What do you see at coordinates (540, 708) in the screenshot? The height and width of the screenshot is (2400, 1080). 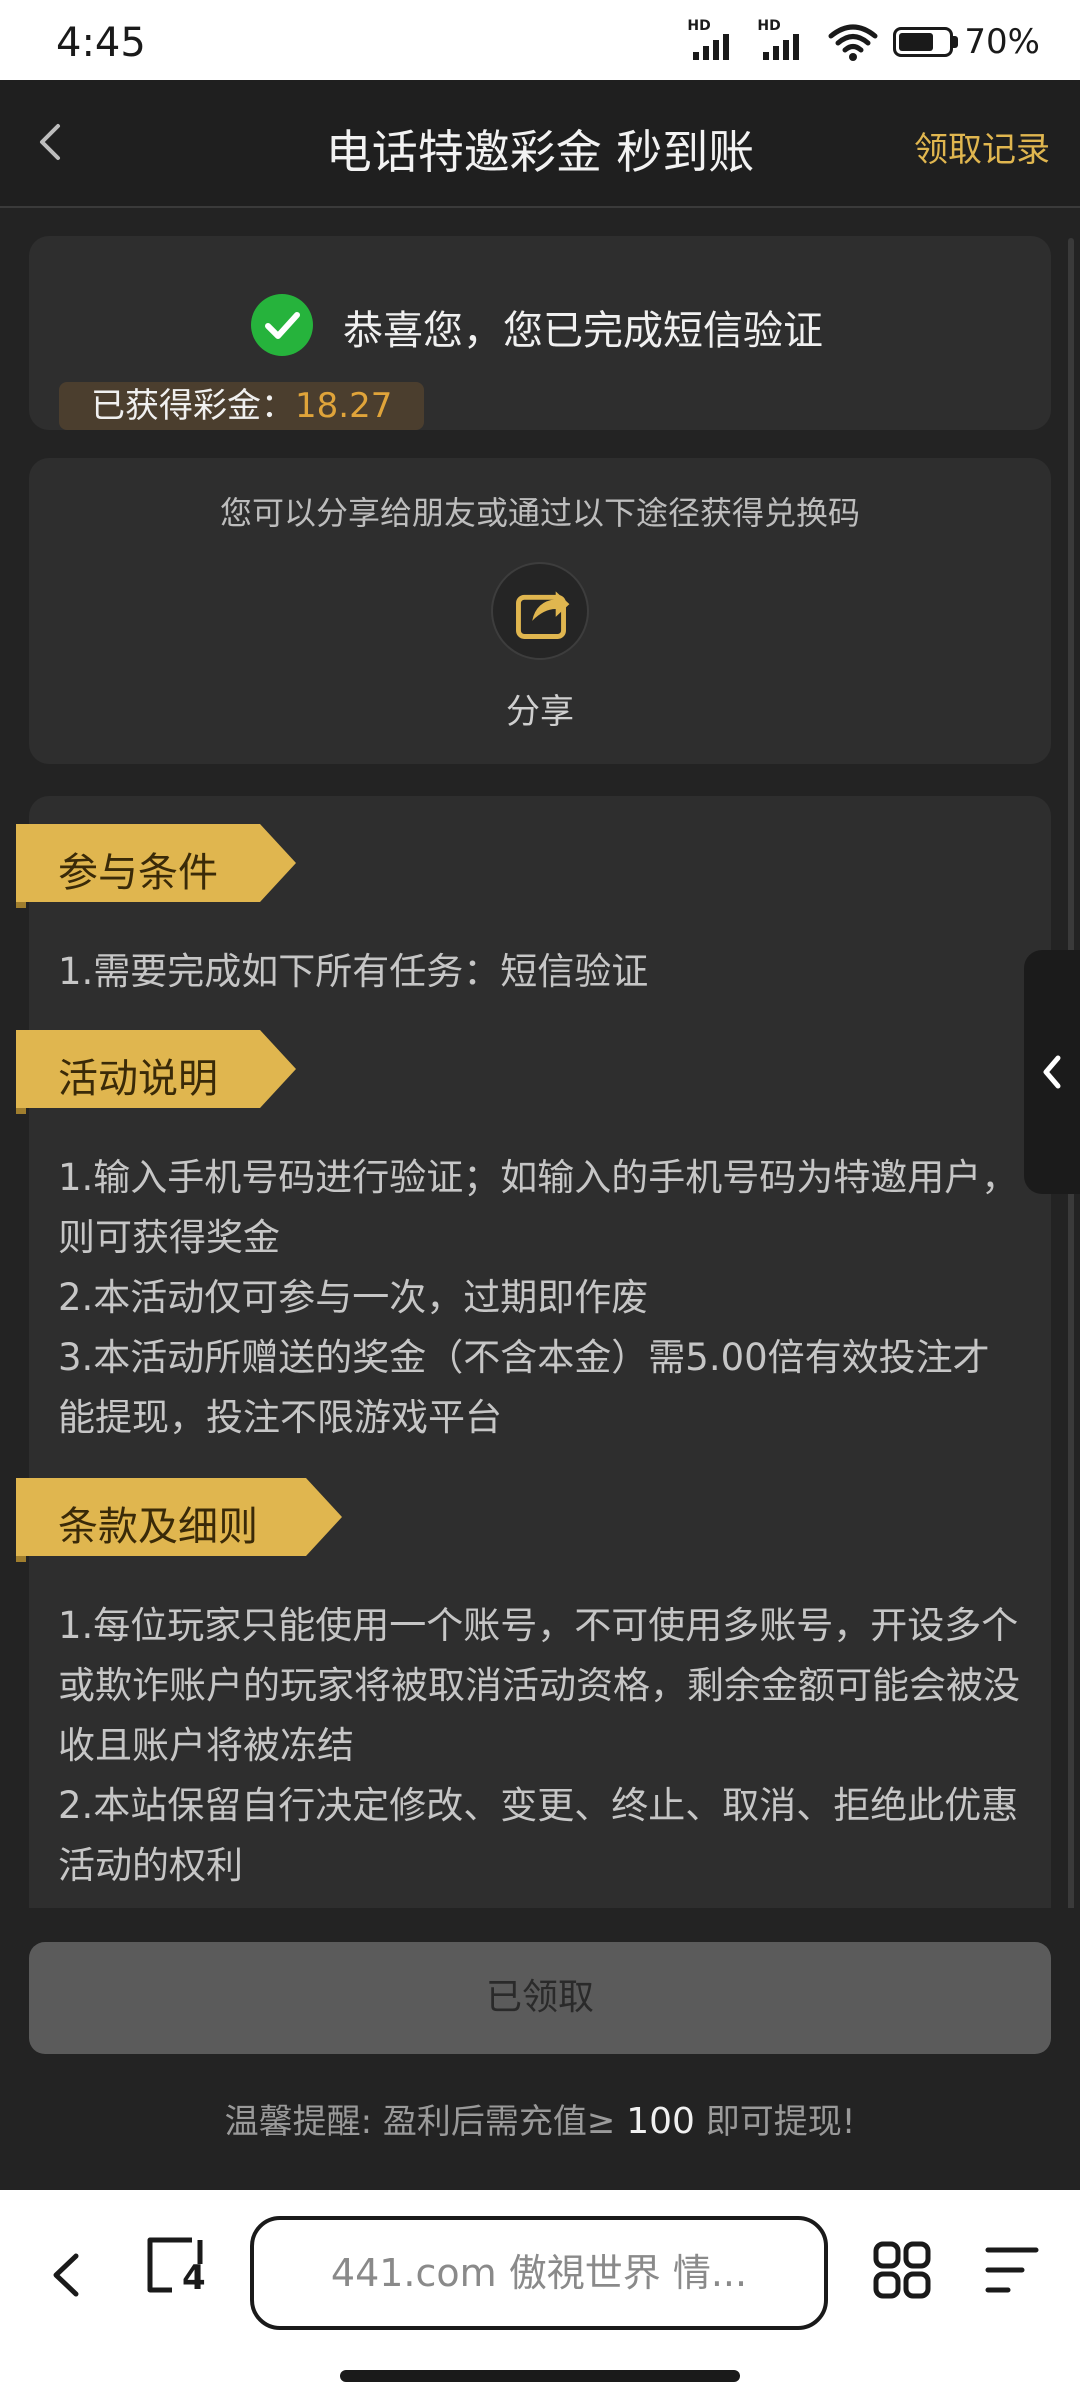 I see `share-label: 分享` at bounding box center [540, 708].